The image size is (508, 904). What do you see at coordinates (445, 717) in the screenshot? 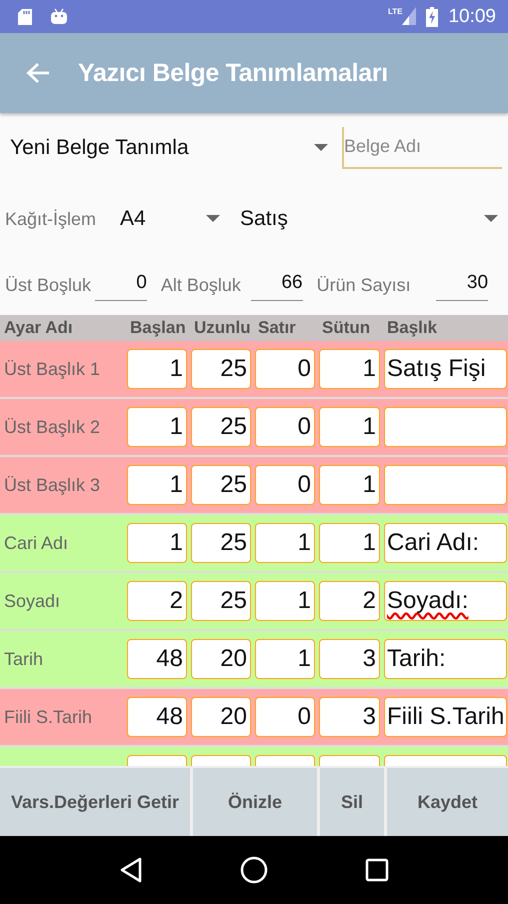
I see `title-field: Fiili S.Tarih` at bounding box center [445, 717].